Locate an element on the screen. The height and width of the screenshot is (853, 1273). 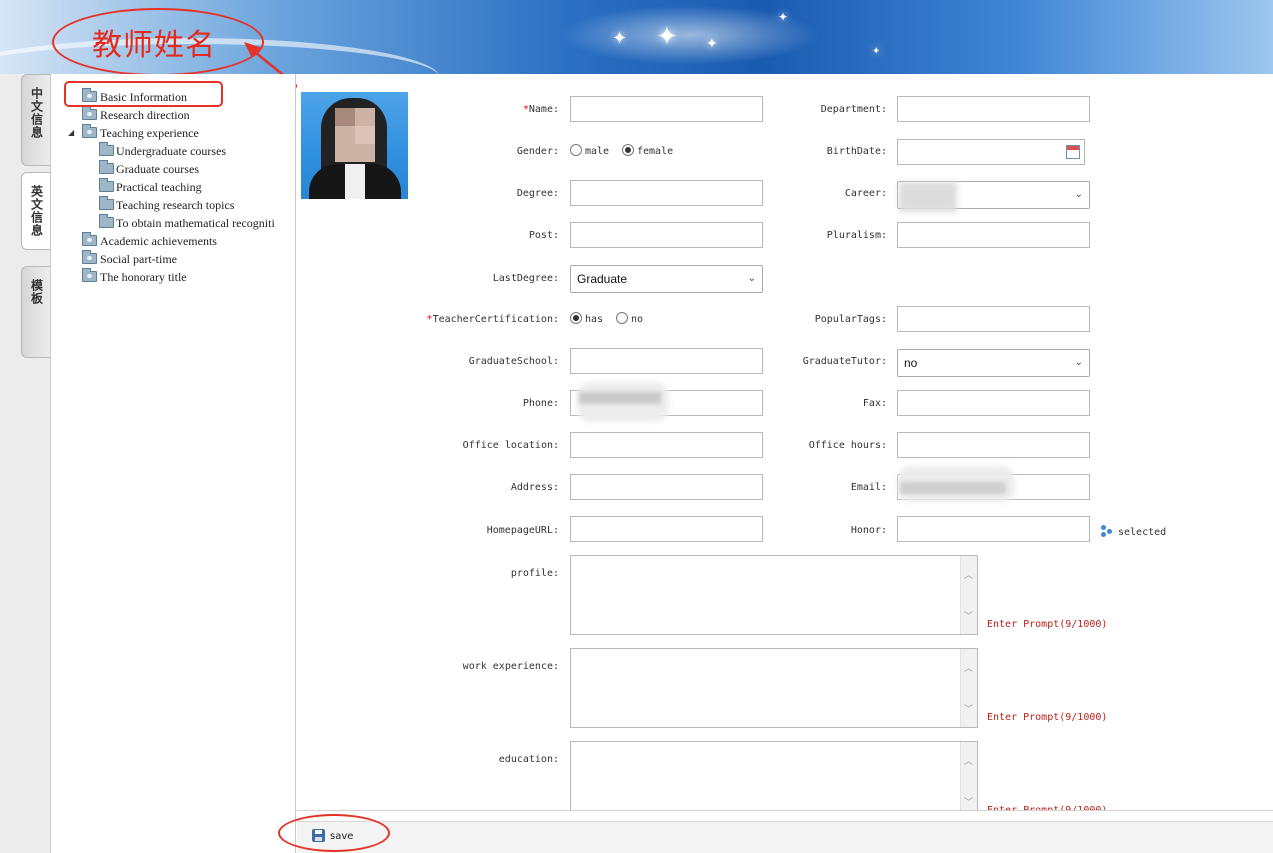
graduatetutor-value: no is located at coordinates (911, 363).